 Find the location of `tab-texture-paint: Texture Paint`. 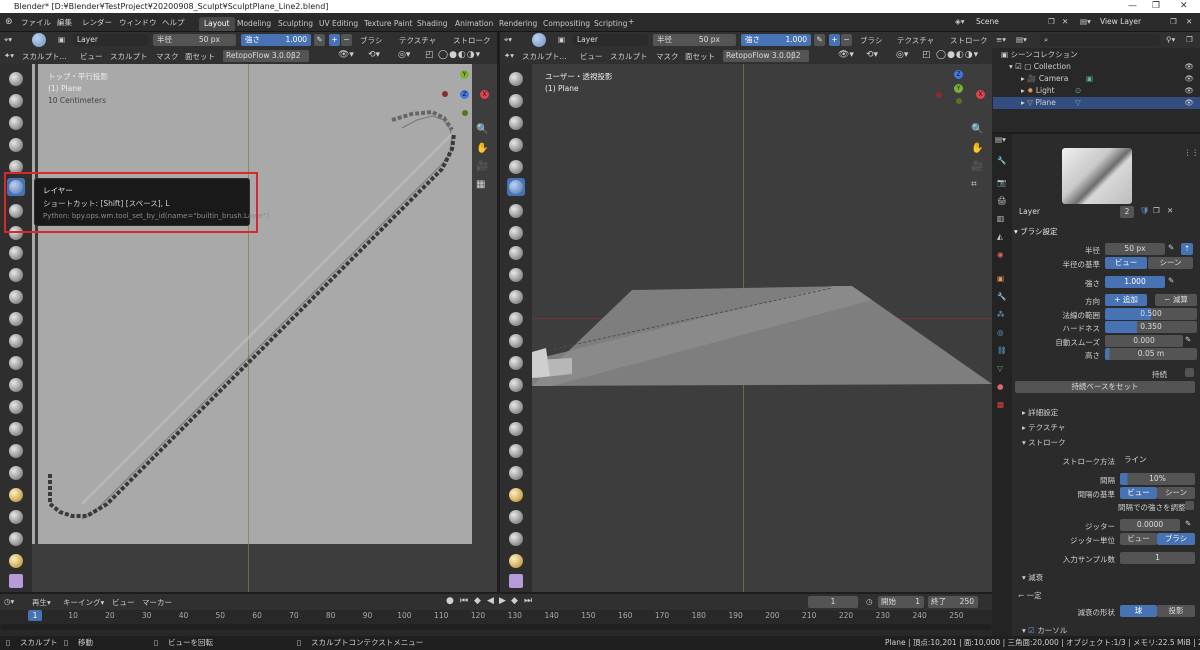

tab-texture-paint: Texture Paint is located at coordinates (388, 24).